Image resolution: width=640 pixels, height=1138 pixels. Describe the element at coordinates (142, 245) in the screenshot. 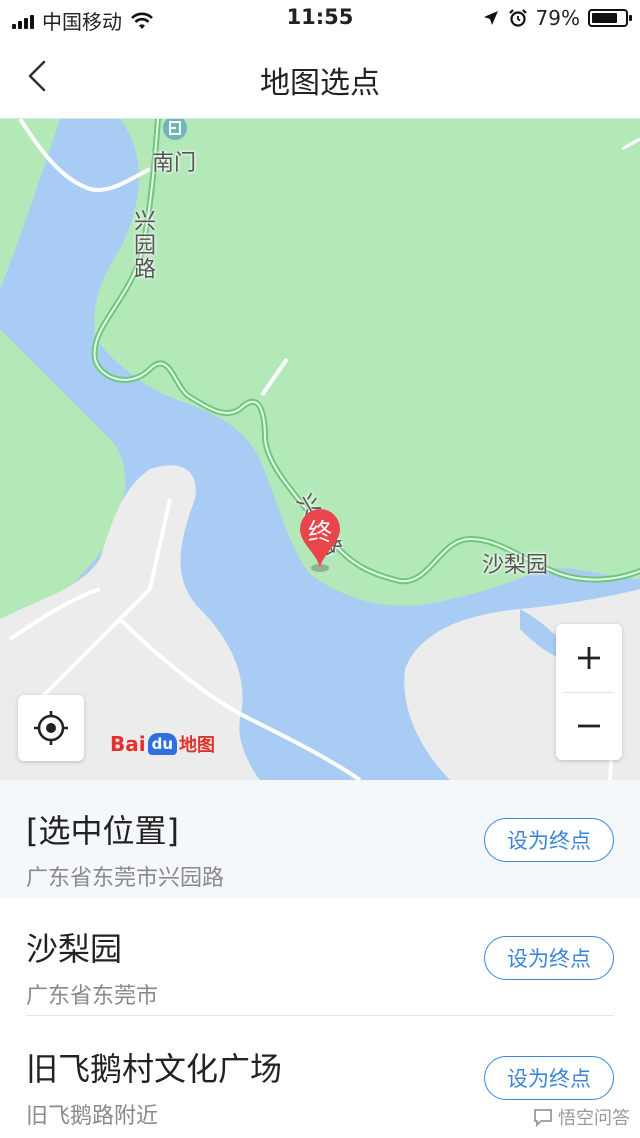

I see `map-label-road: 兴园路` at that location.